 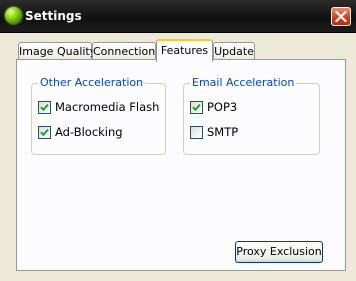 What do you see at coordinates (279, 252) in the screenshot?
I see `proxy-exclusion-button: Proxy Exclusion` at bounding box center [279, 252].